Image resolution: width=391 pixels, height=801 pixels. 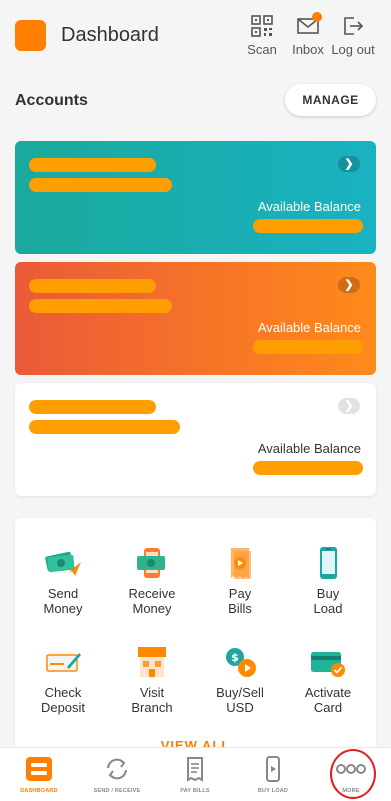 I want to click on buy-sell-usd-button: $ Buy/Sell USD, so click(x=240, y=680).